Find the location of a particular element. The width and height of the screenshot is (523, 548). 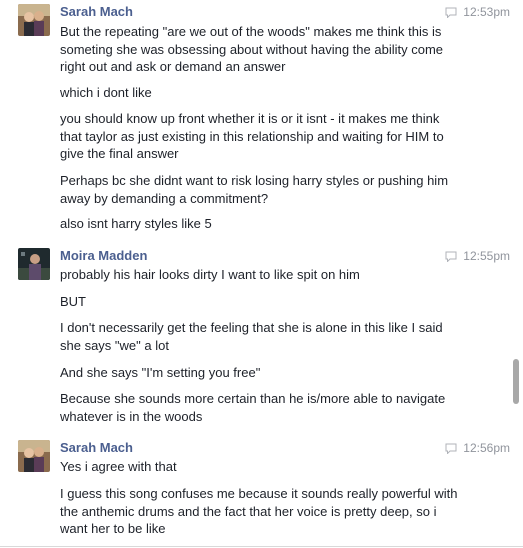

message-text: BUT is located at coordinates (73, 301).